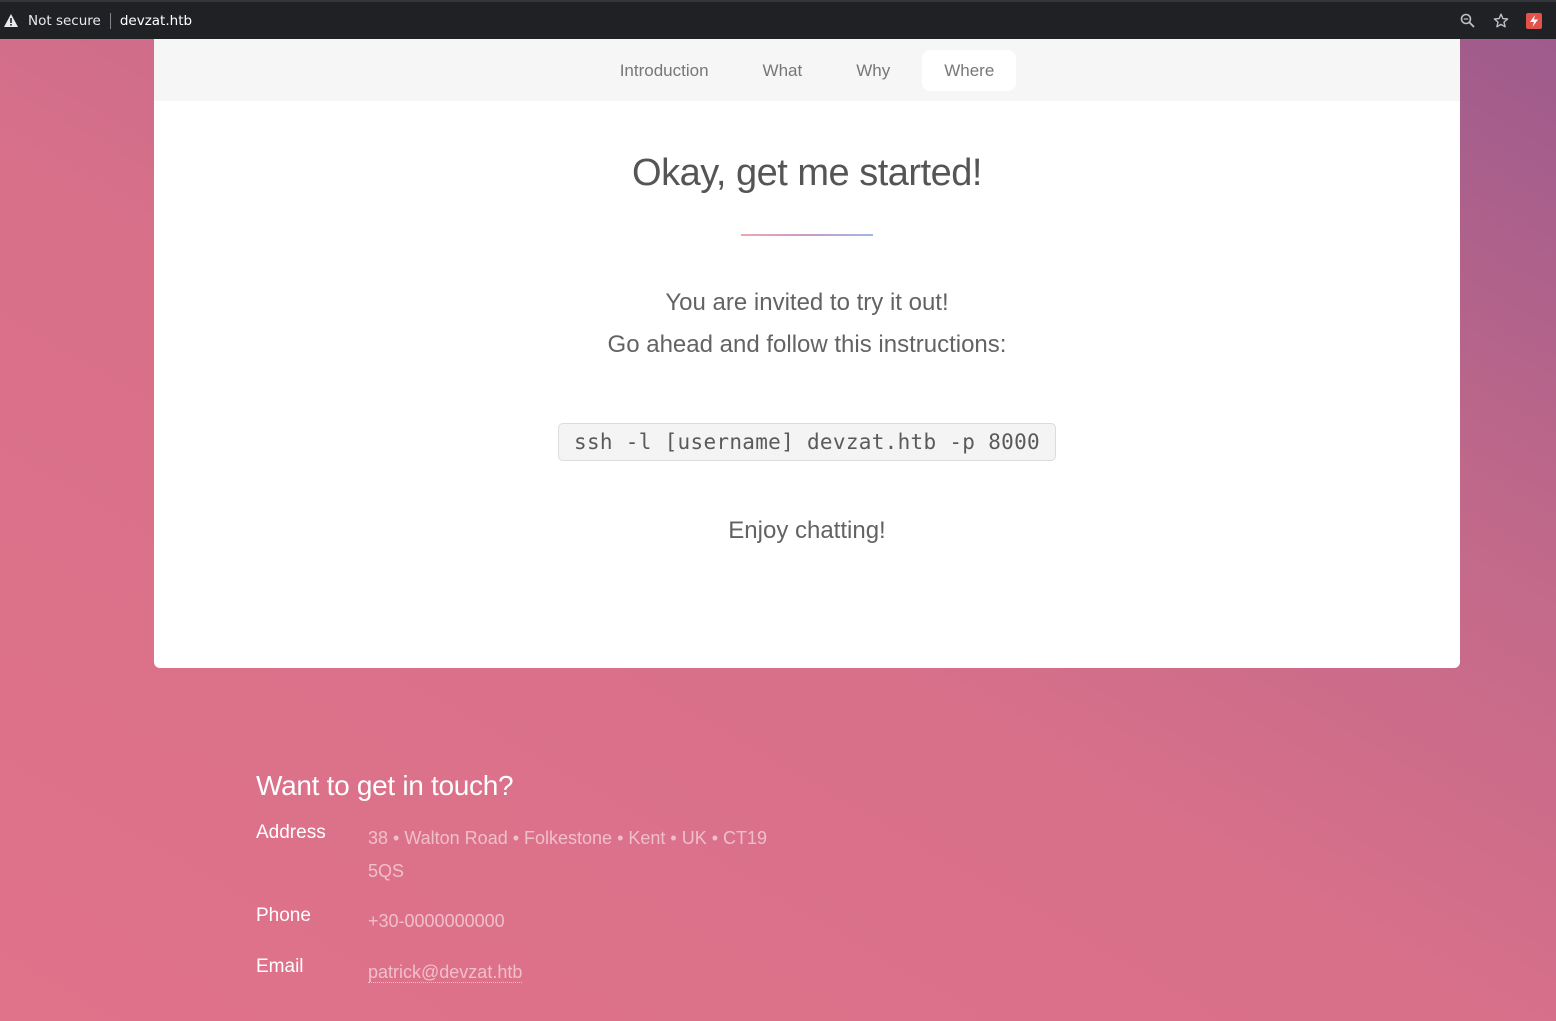  I want to click on nav-item-introduction: Introduction, so click(664, 70).